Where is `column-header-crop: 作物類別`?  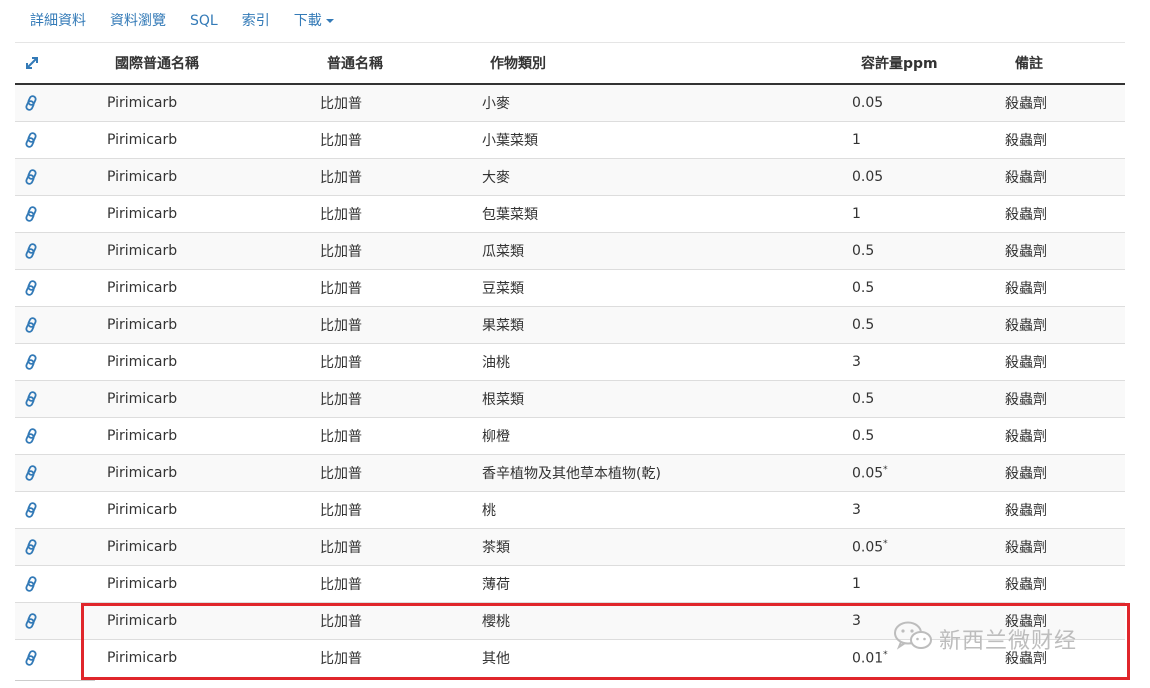 column-header-crop: 作物類別 is located at coordinates (640, 64).